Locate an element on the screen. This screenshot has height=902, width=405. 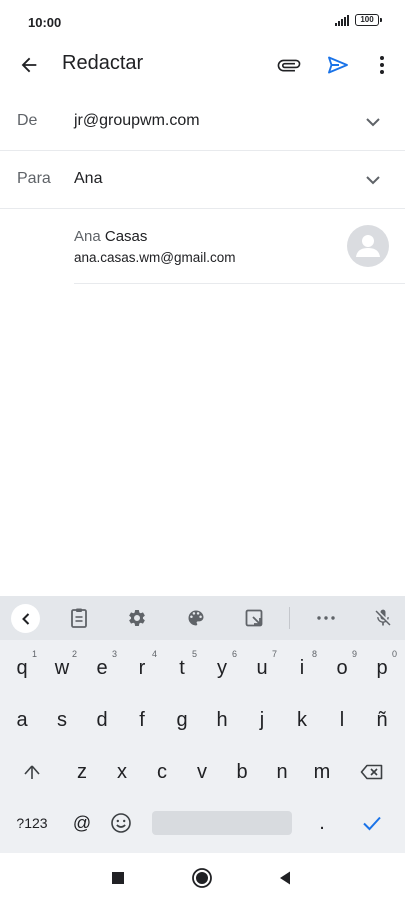
emoji-key is located at coordinates (121, 823).